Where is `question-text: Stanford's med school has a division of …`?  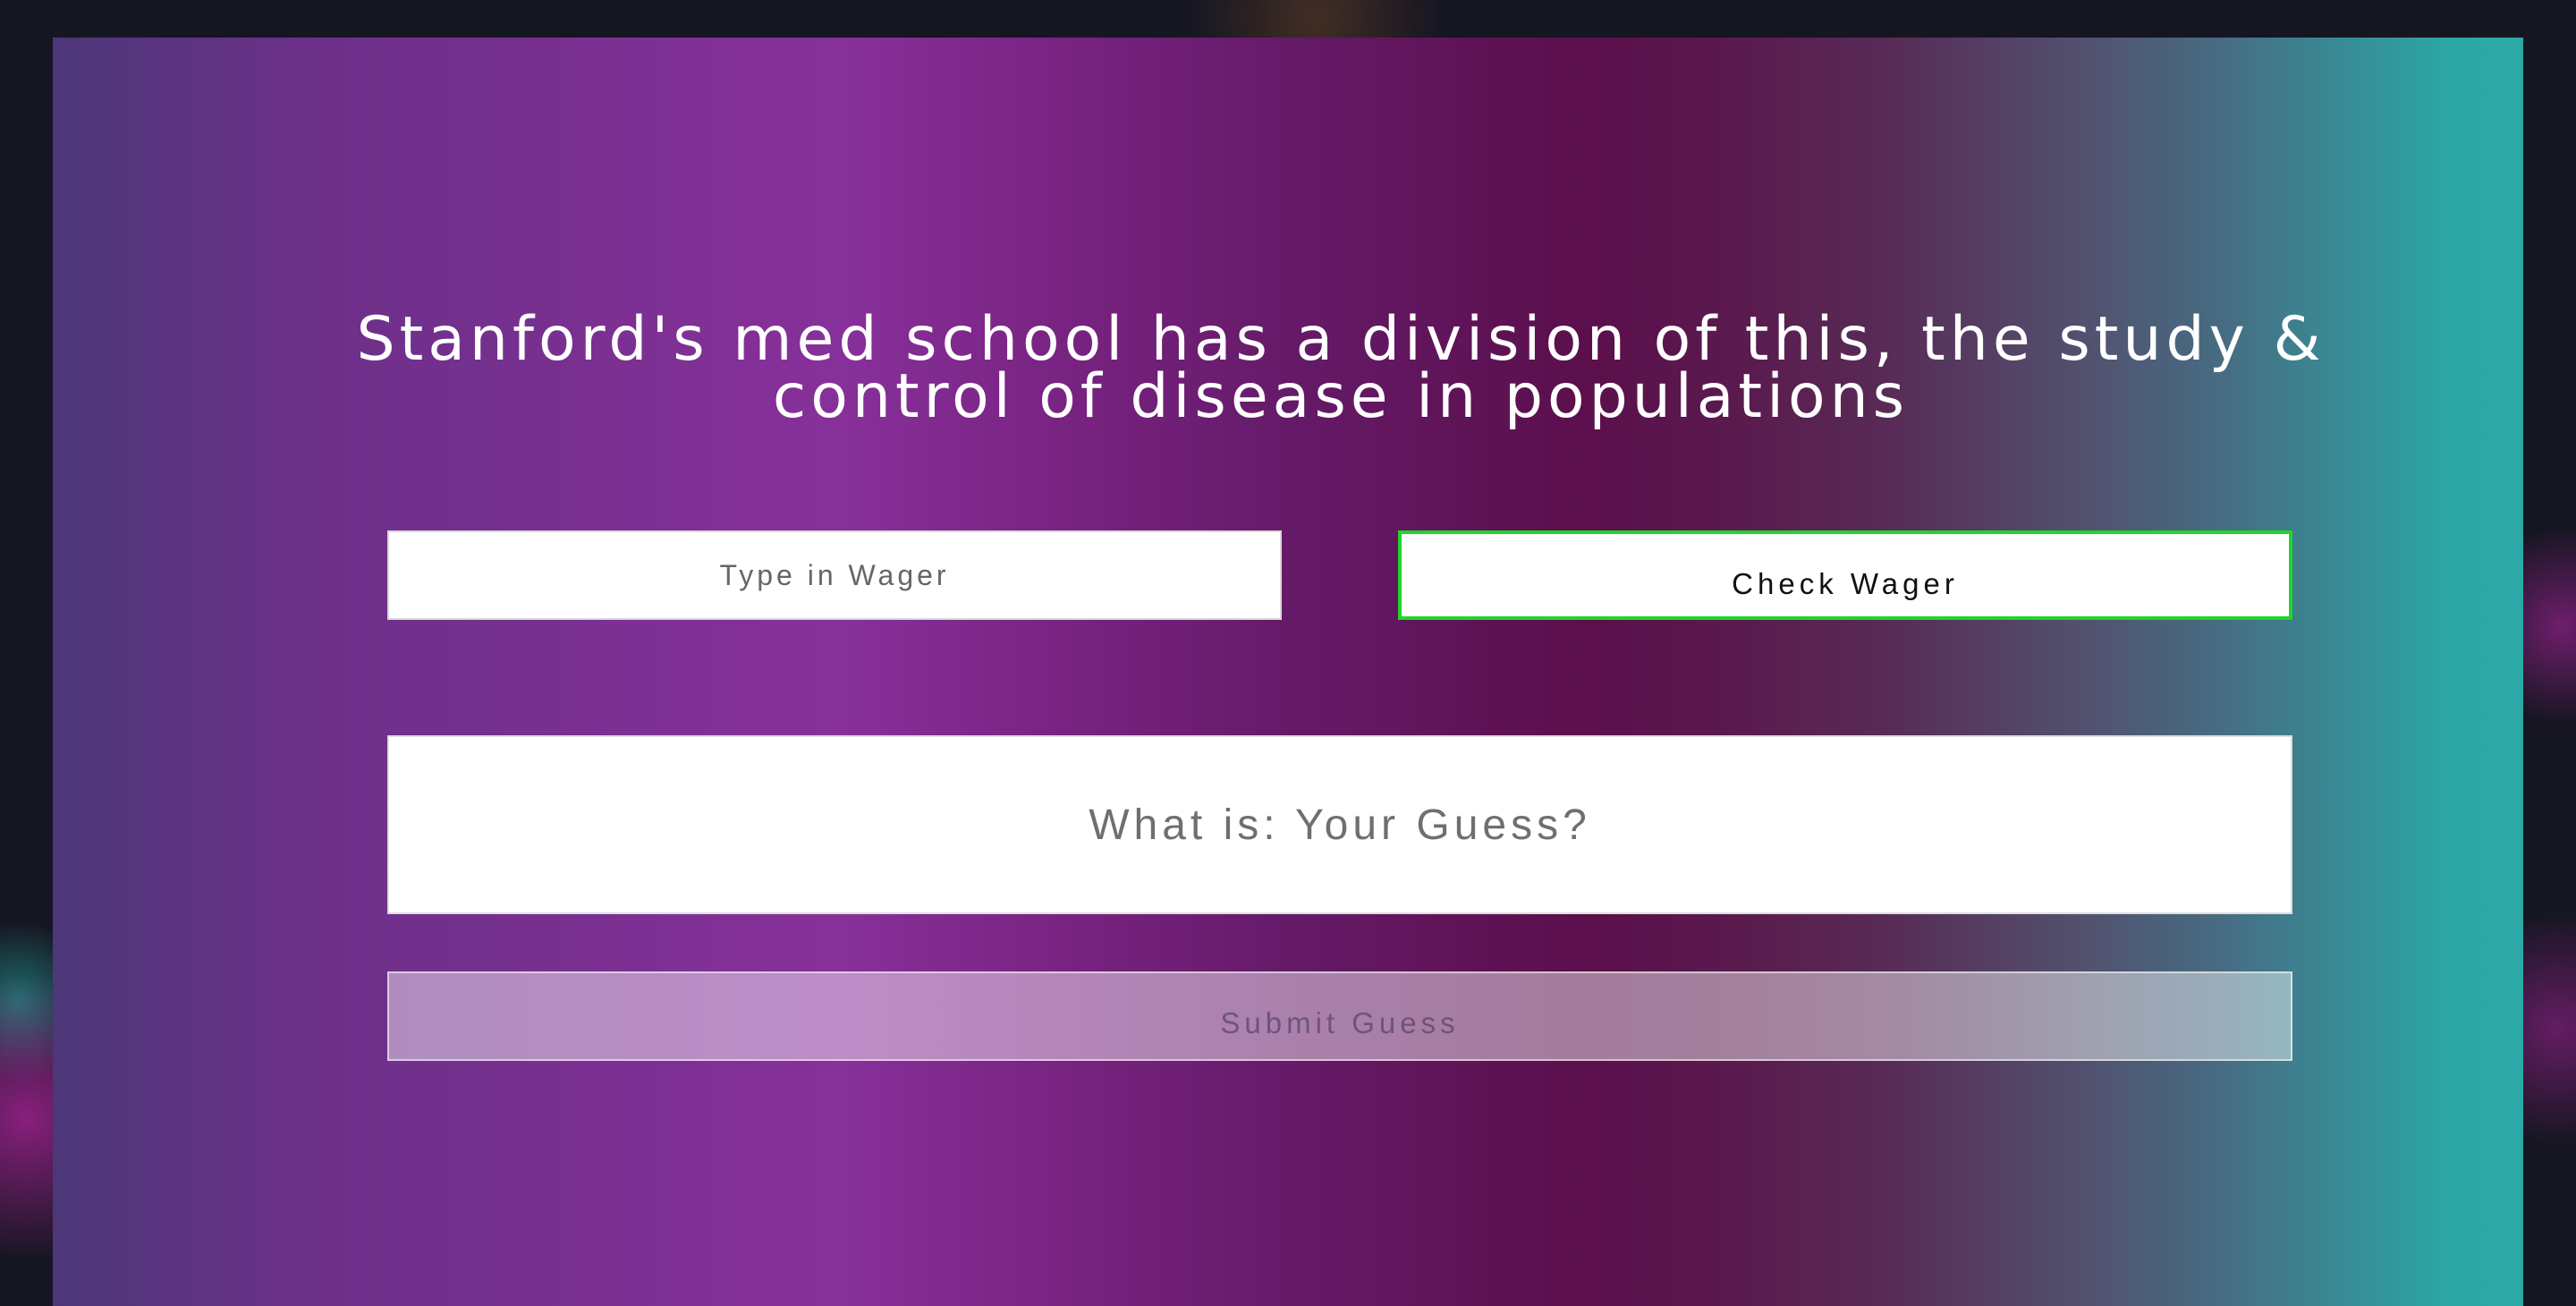 question-text: Stanford's med school has a division of … is located at coordinates (1341, 368).